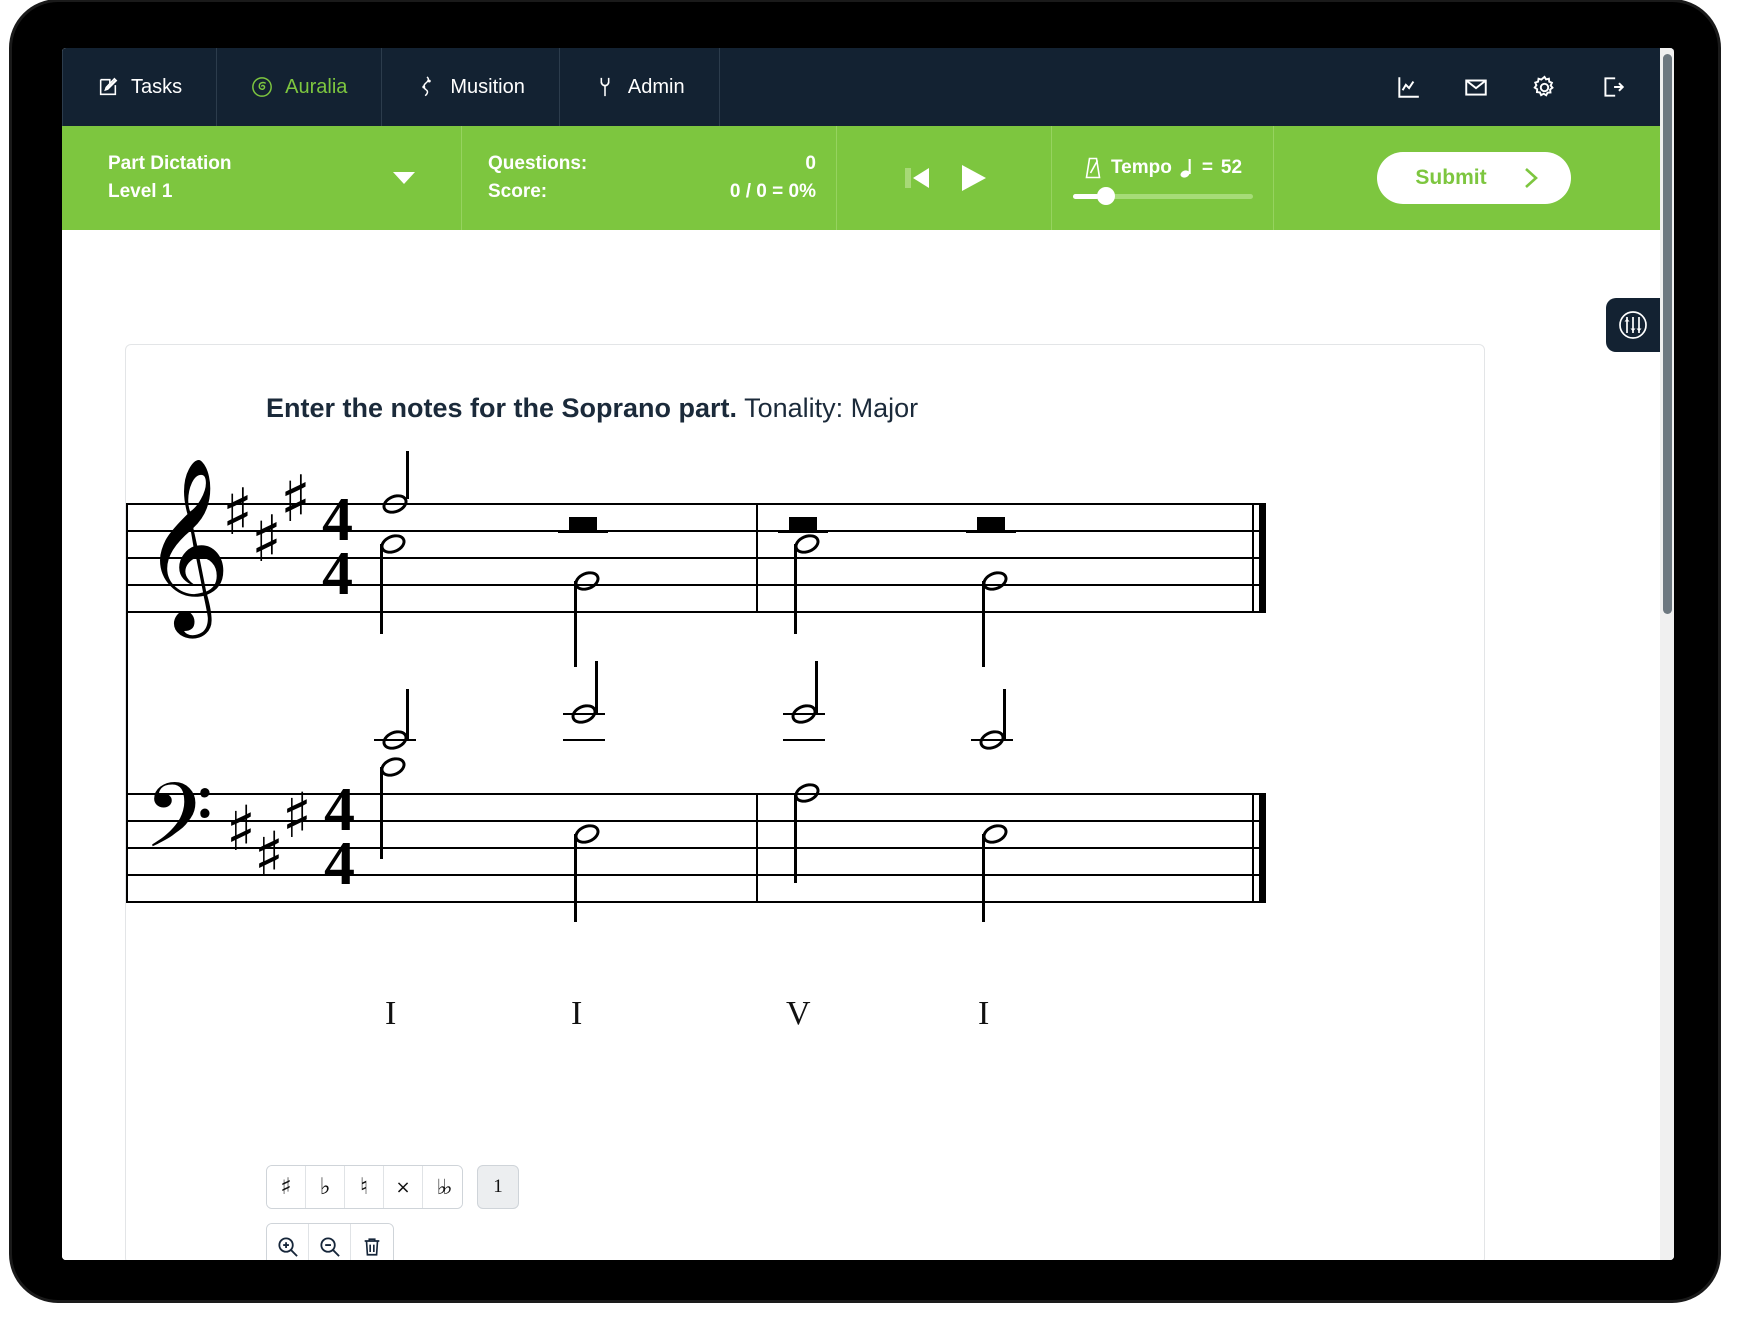 This screenshot has height=1322, width=1742. I want to click on prompt-bold: Enter the notes for the Soprano part., so click(502, 408).